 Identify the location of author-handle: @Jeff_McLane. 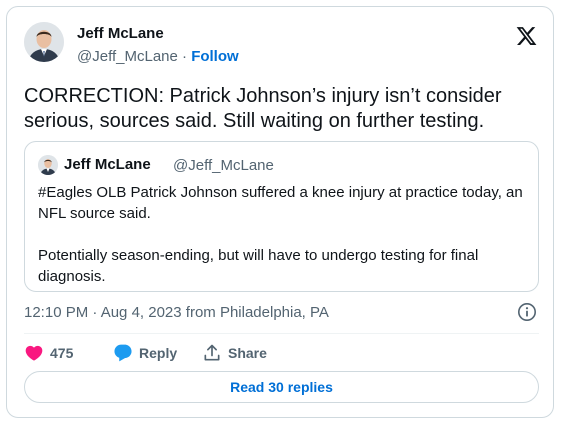
(127, 56).